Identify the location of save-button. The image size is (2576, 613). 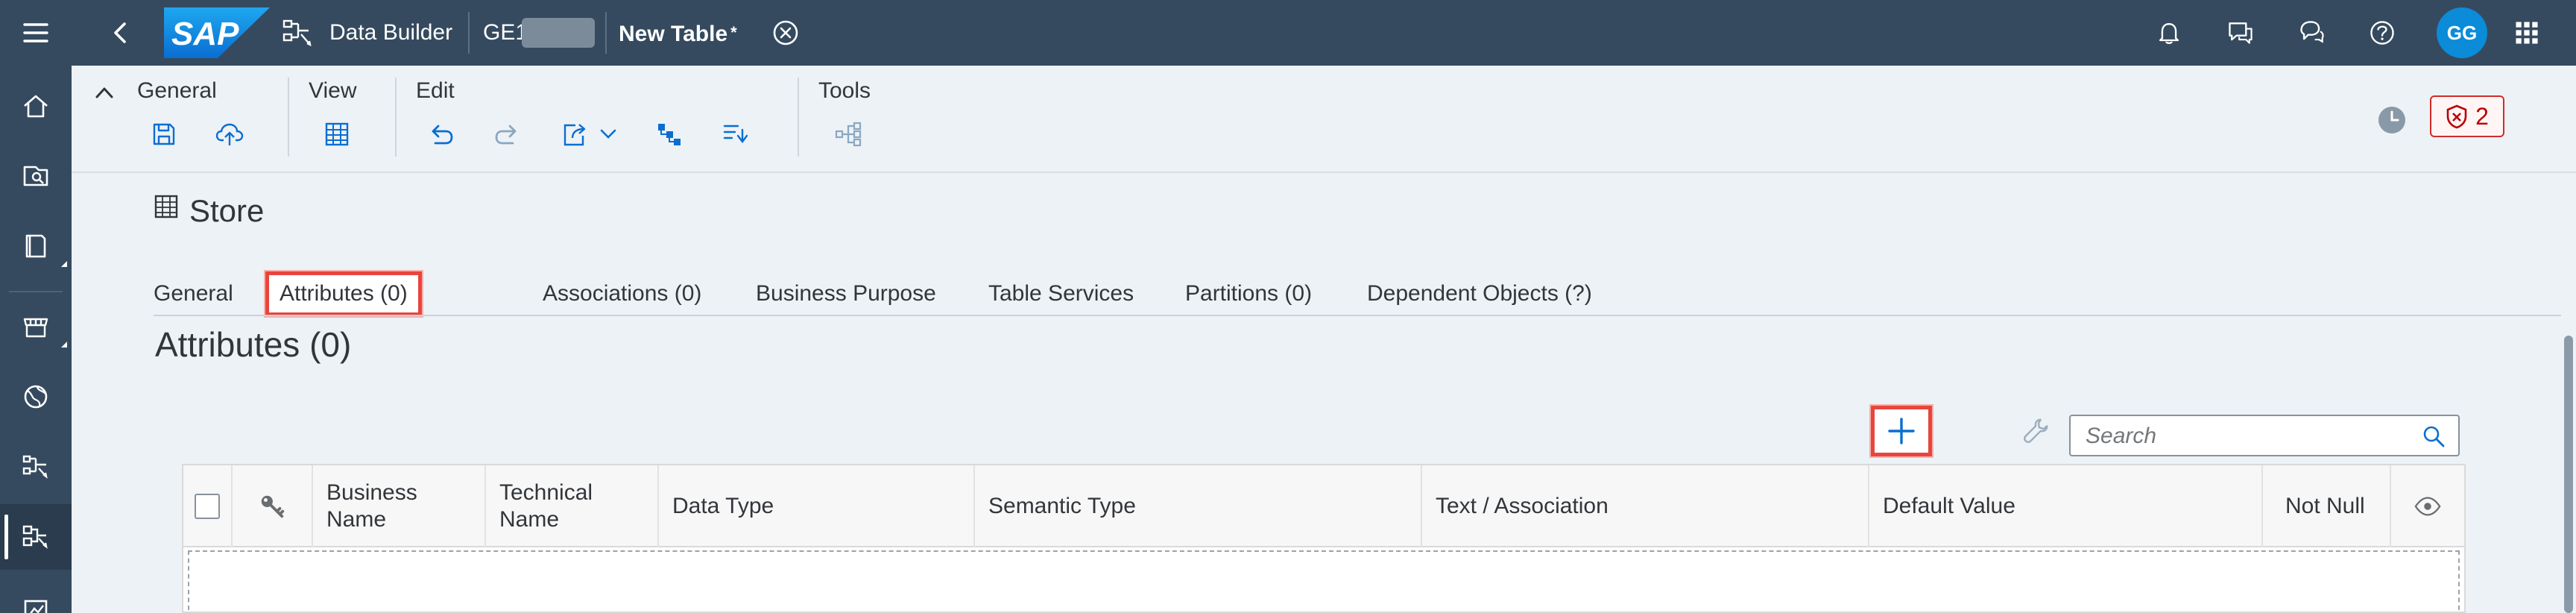
(164, 134).